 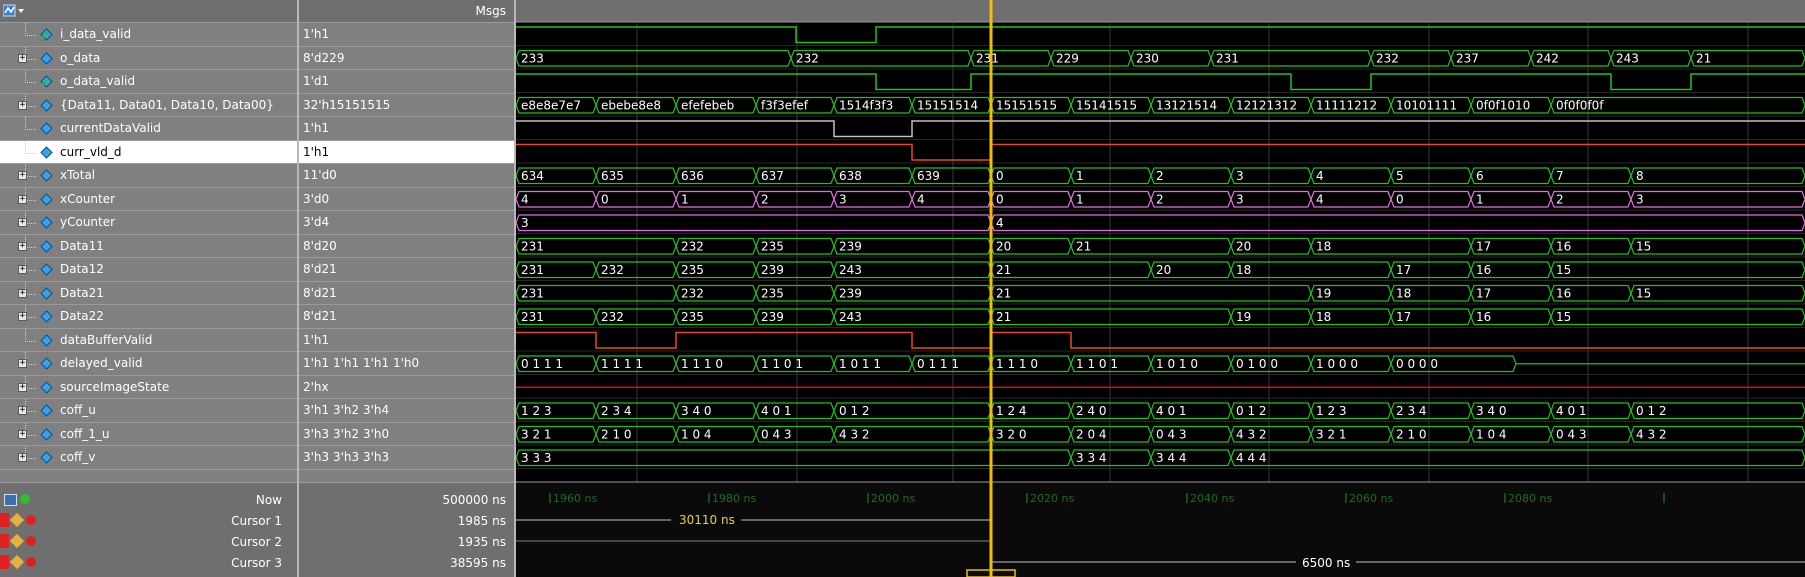 I want to click on signal-row: + coff_u, so click(x=148, y=411).